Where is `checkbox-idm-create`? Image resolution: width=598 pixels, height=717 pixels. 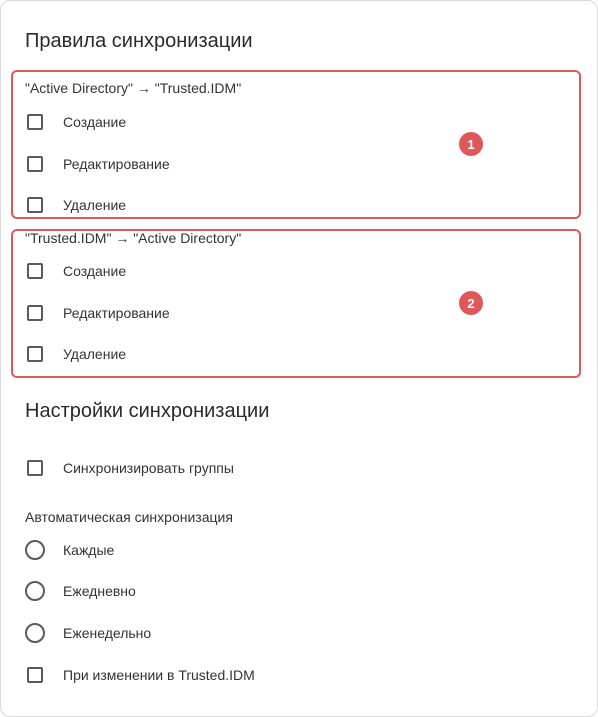 checkbox-idm-create is located at coordinates (35, 271).